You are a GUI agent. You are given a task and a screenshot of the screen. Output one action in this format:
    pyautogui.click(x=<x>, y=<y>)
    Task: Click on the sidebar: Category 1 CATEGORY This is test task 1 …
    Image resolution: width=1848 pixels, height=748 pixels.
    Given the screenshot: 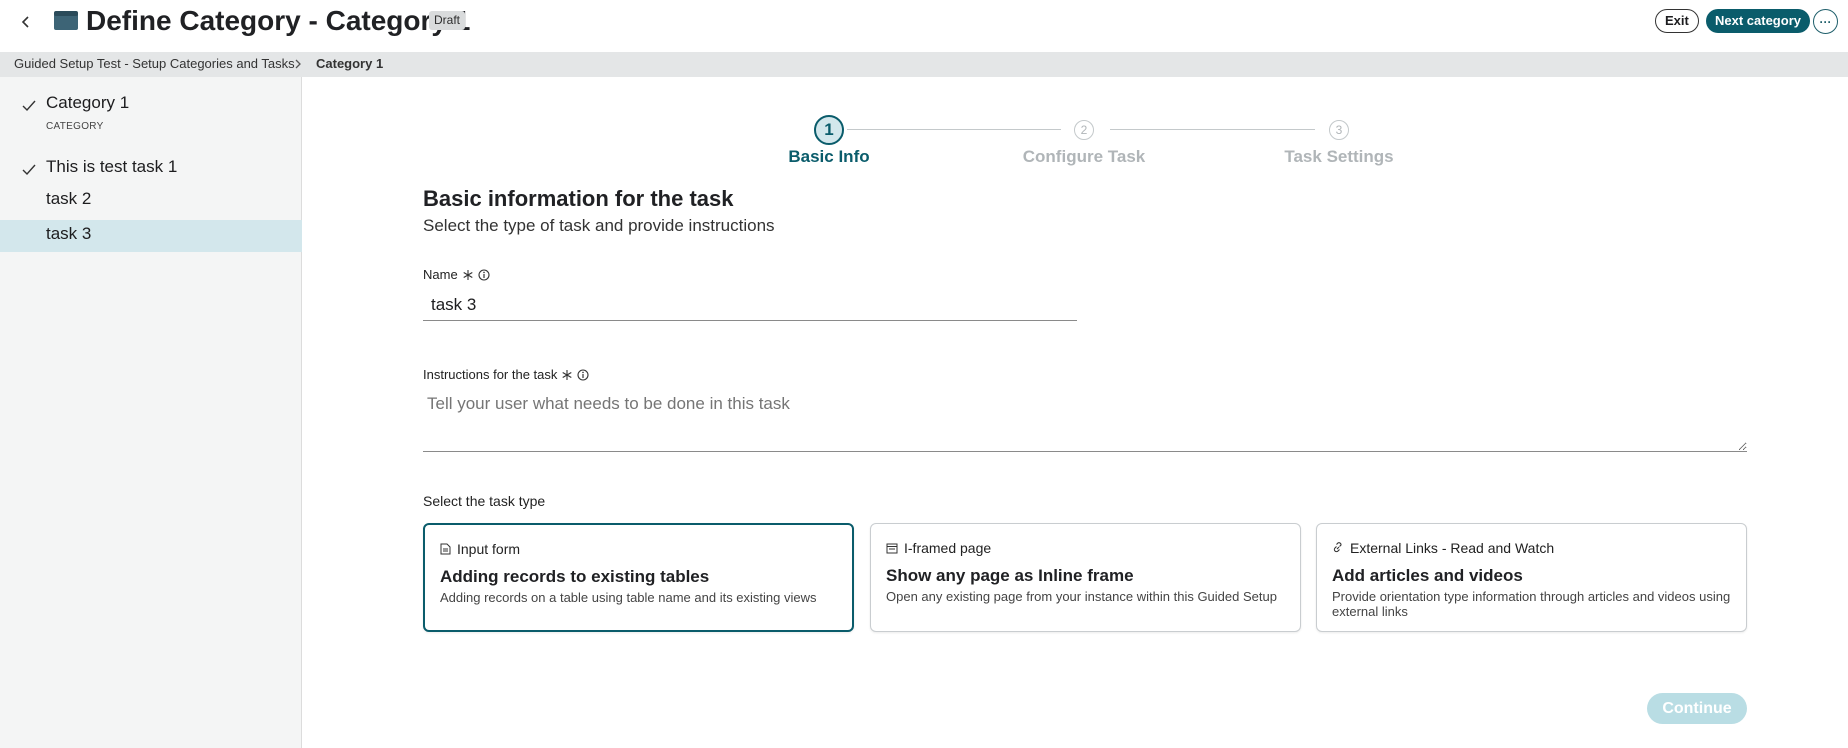 What is the action you would take?
    pyautogui.click(x=151, y=412)
    